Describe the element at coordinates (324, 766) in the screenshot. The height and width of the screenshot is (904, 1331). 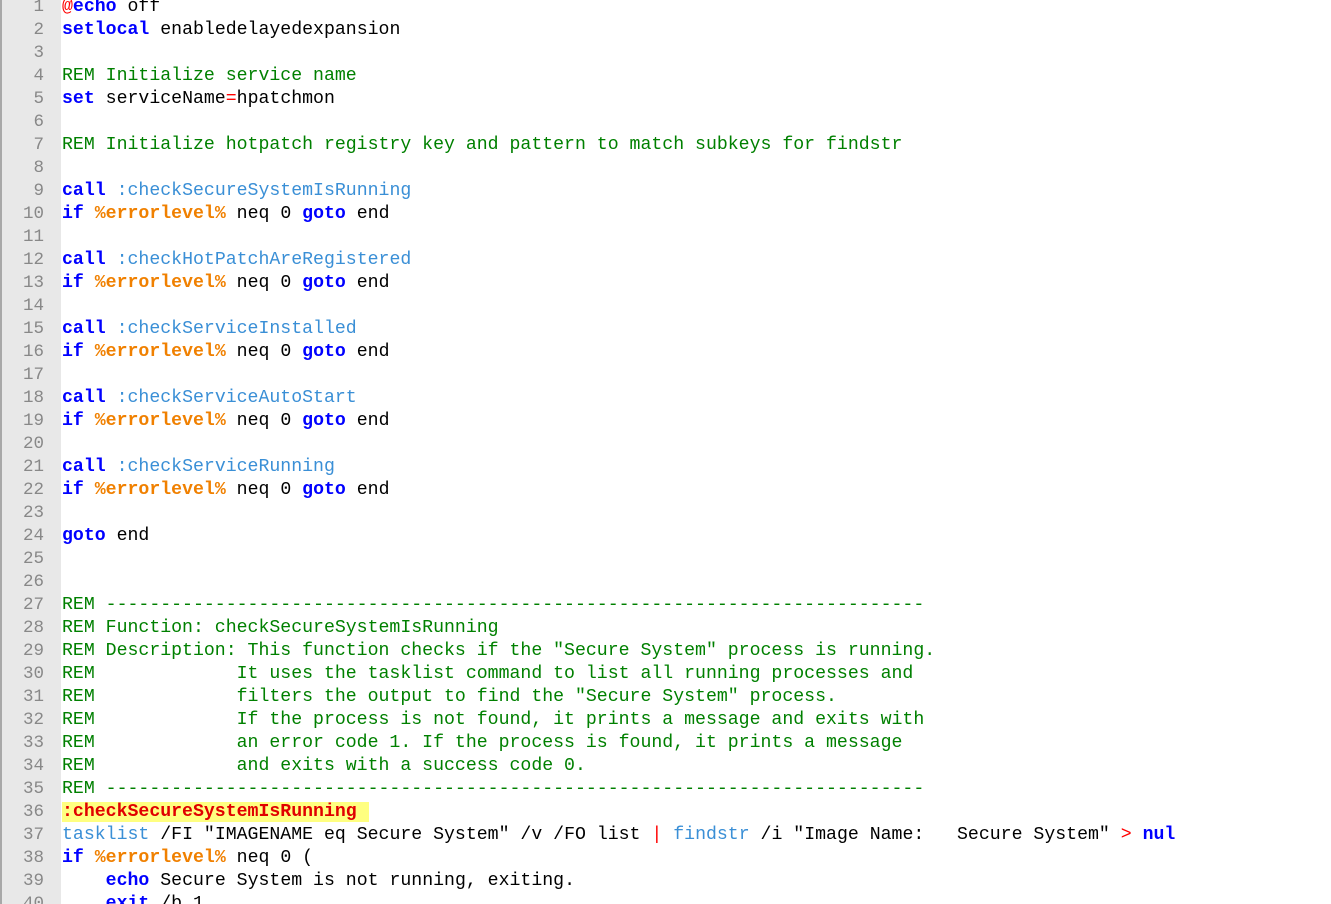
I see `code-token: REM and exits with a success code 0.` at that location.